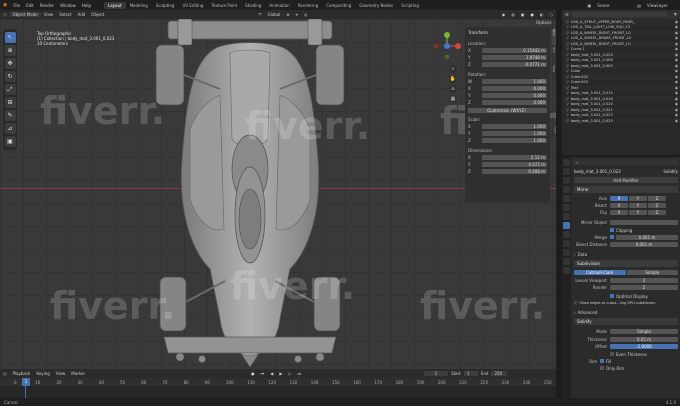 This screenshot has width=680, height=406. Describe the element at coordinates (675, 14) in the screenshot. I see `filter-icon: ⧩` at that location.